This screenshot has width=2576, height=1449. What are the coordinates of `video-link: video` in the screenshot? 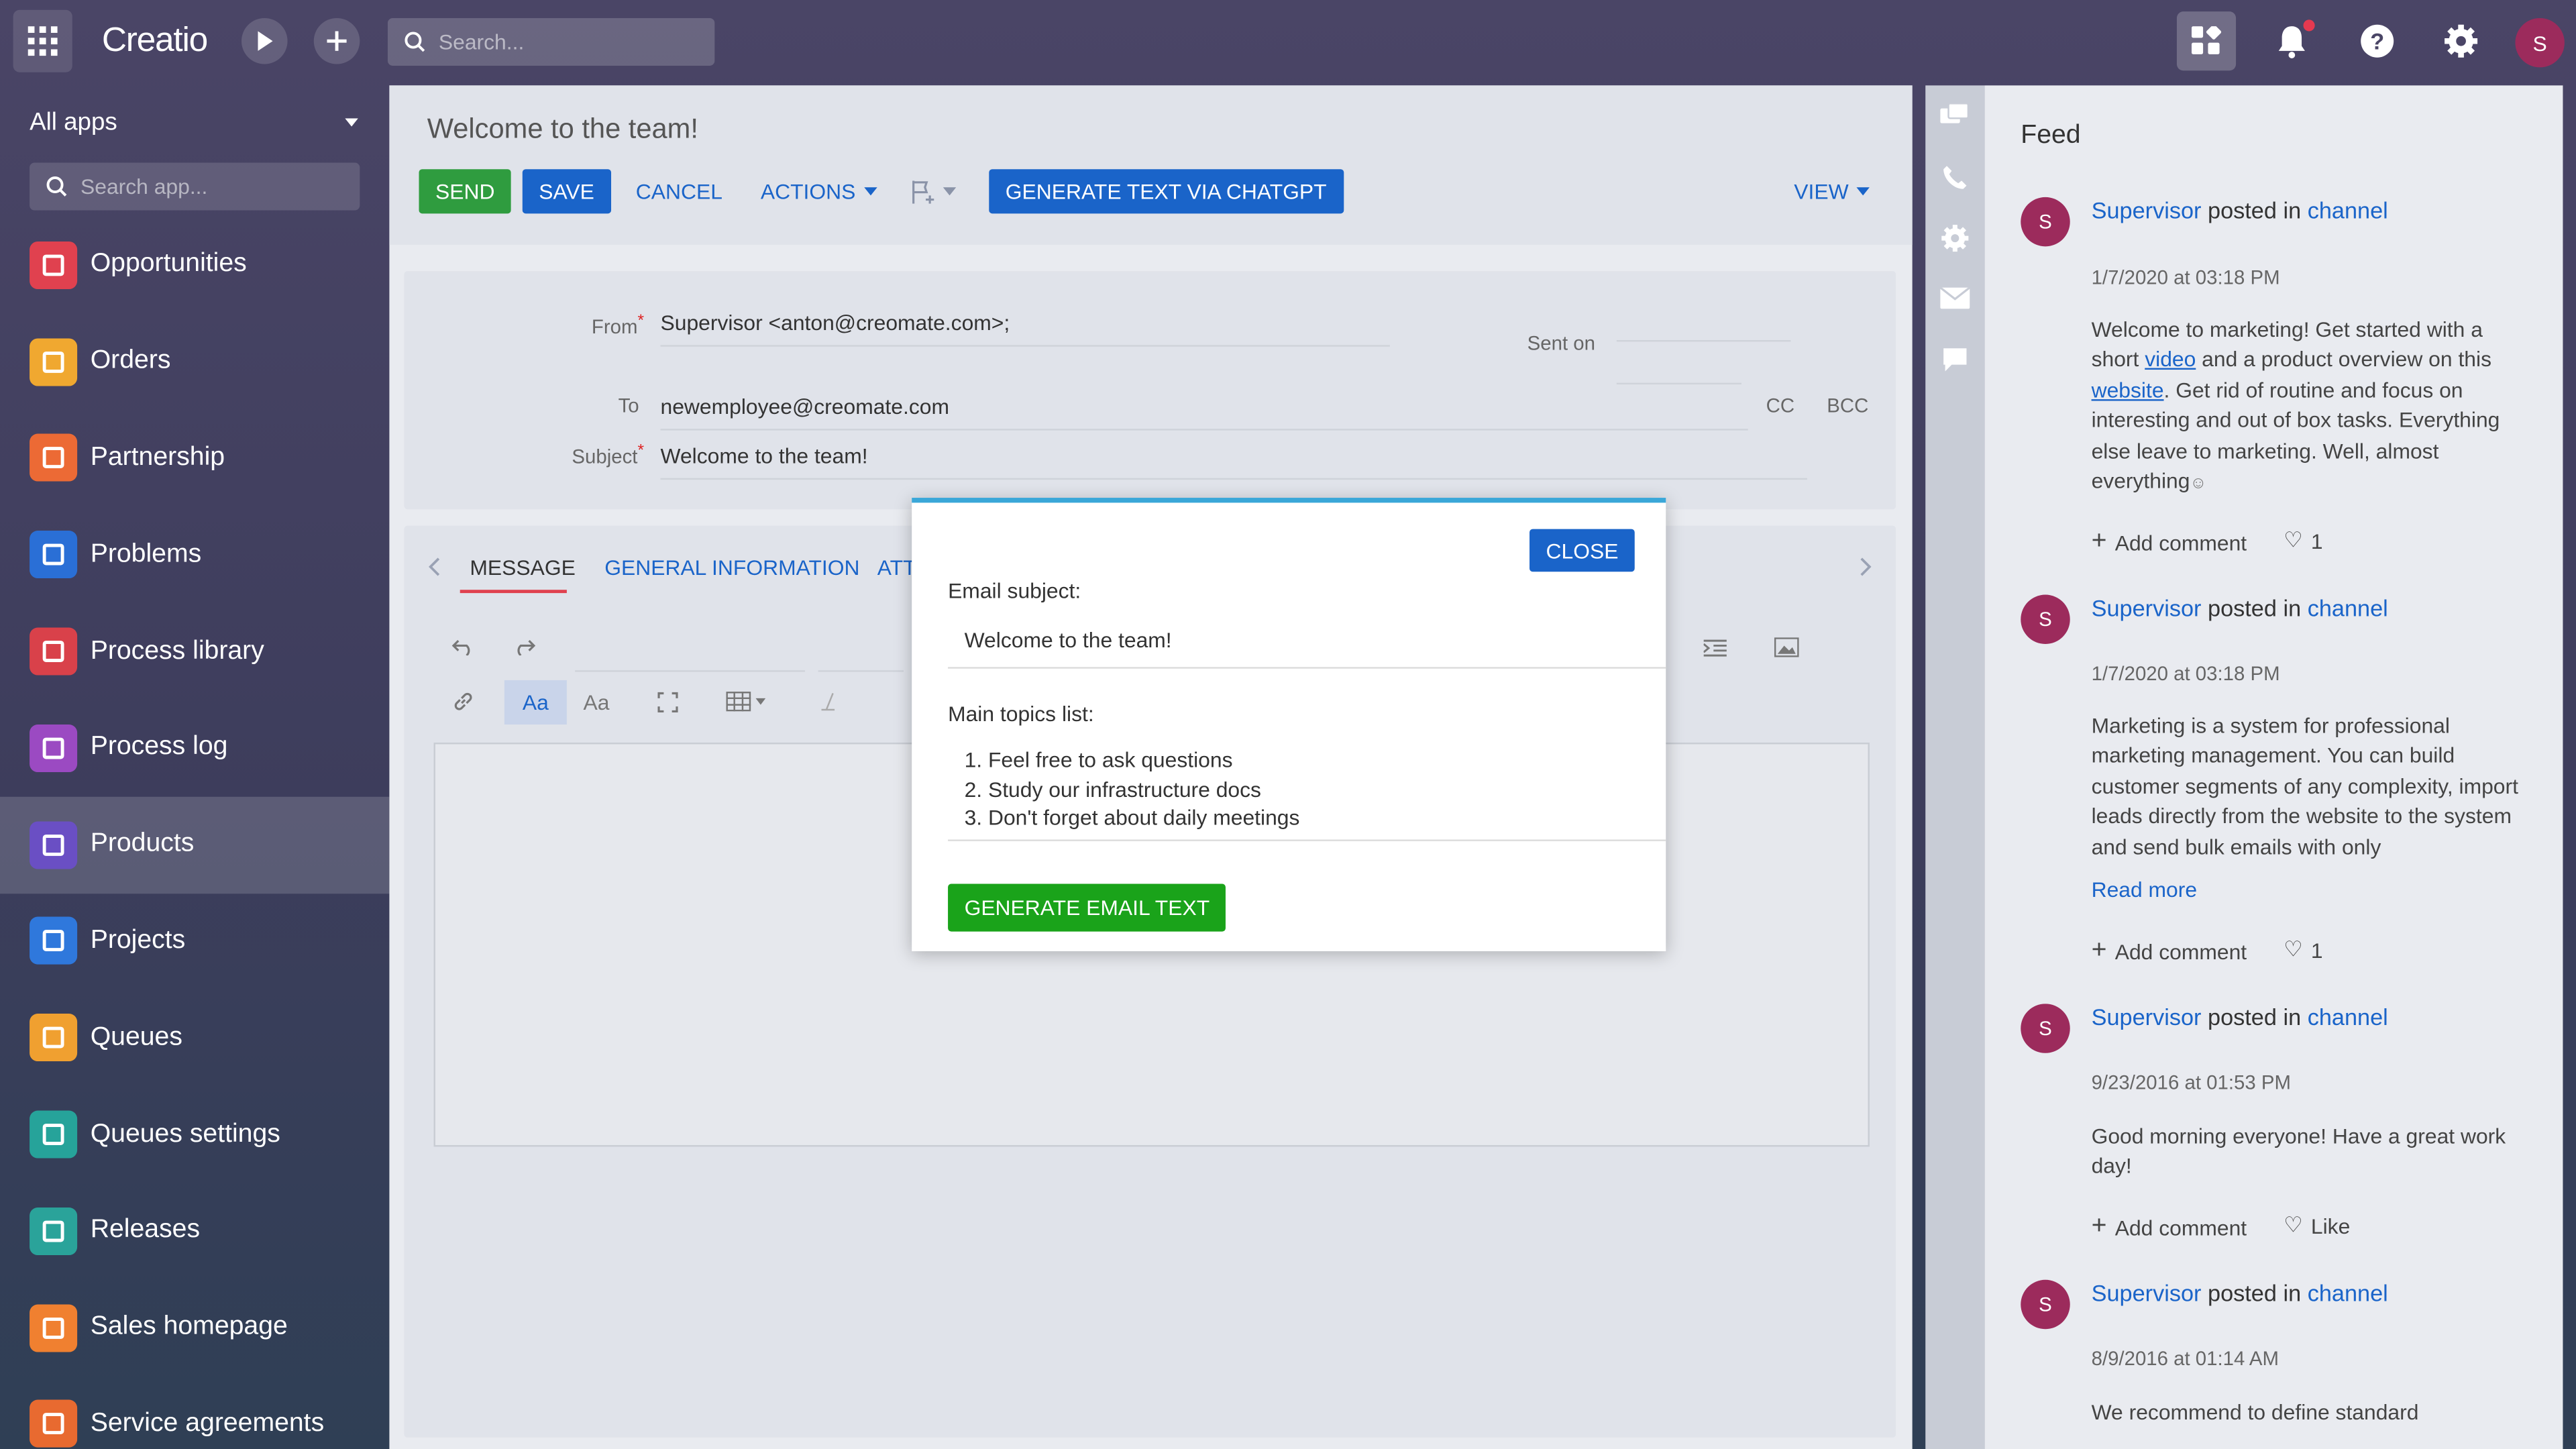 It's located at (2170, 359).